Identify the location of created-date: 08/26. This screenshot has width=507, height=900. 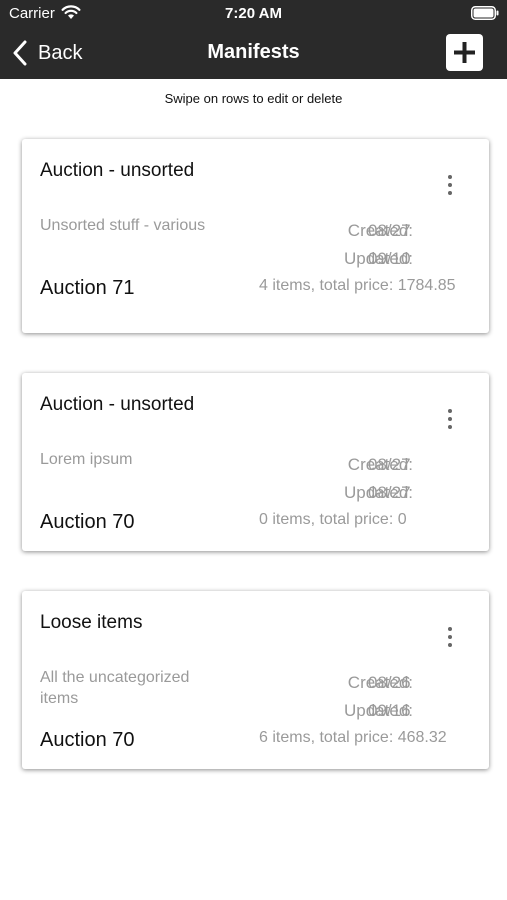
(389, 682).